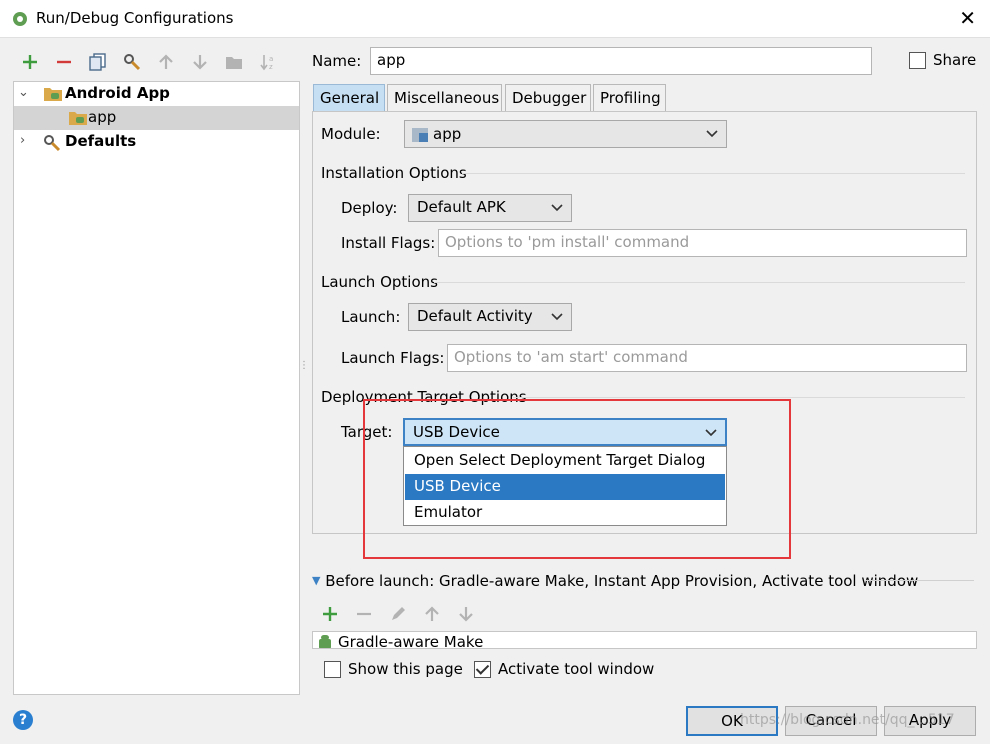  What do you see at coordinates (20, 21) in the screenshot?
I see `android-studio-icon` at bounding box center [20, 21].